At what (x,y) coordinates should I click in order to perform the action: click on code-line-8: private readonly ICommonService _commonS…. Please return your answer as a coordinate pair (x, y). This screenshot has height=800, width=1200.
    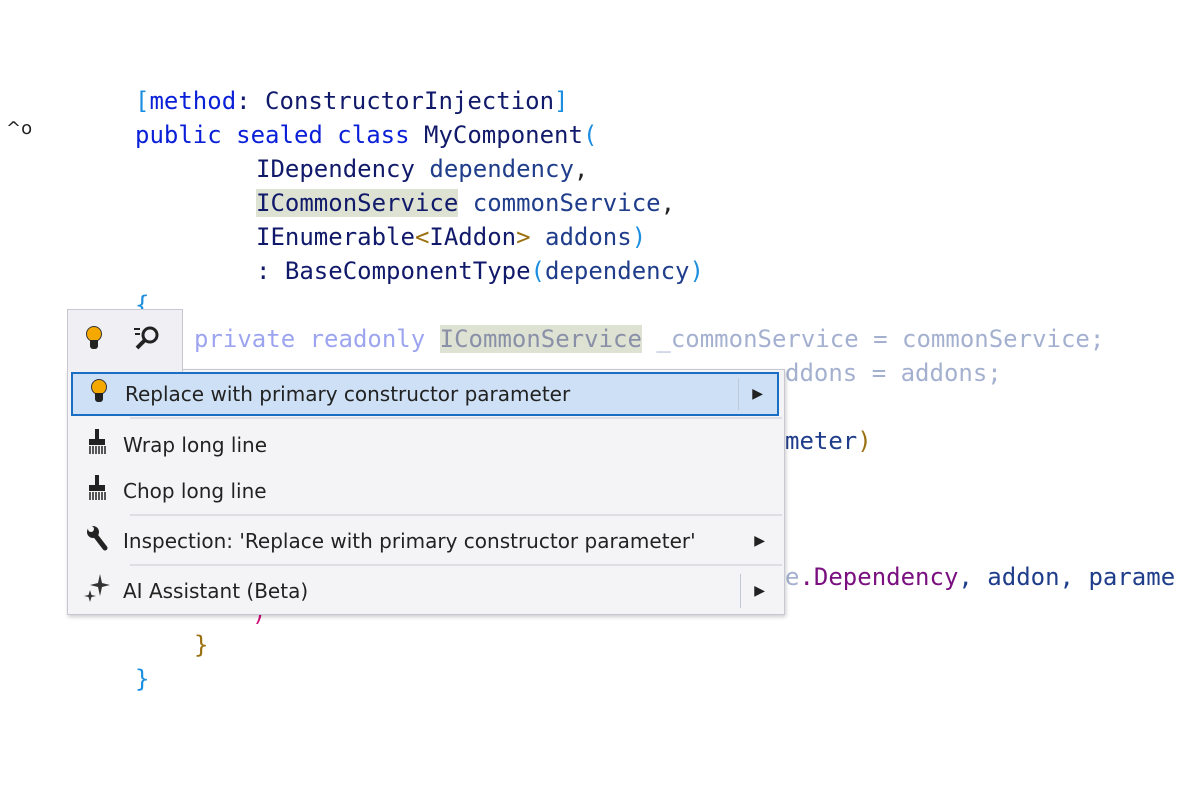
    Looking at the image, I should click on (649, 339).